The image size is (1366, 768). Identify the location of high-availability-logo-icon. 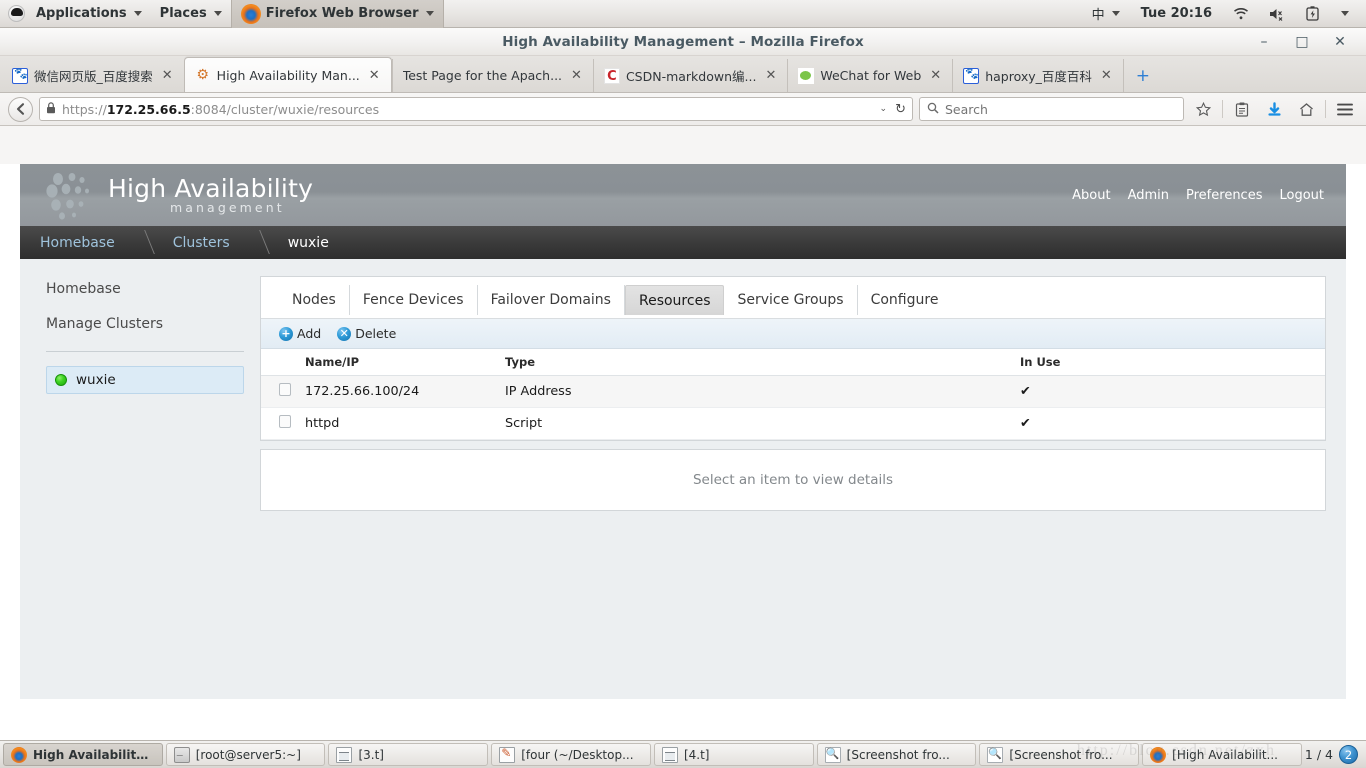
(73, 195).